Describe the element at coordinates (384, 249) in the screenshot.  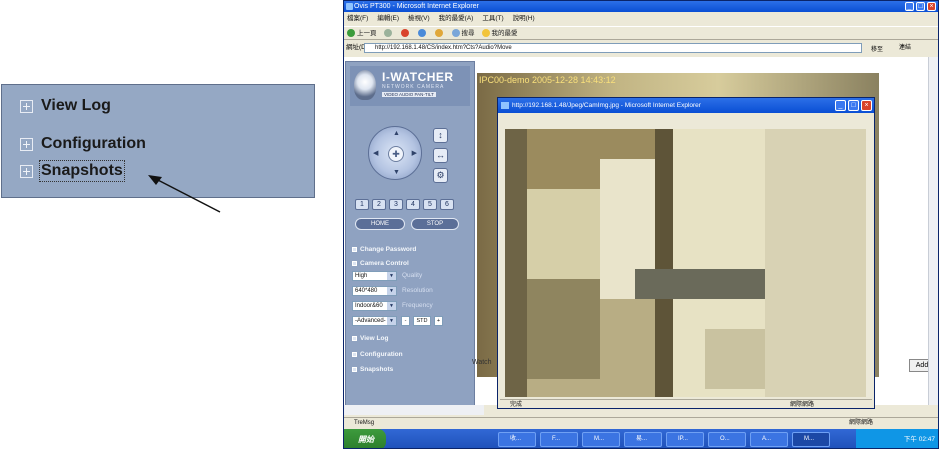
I see `change-password-item: Change Password` at that location.